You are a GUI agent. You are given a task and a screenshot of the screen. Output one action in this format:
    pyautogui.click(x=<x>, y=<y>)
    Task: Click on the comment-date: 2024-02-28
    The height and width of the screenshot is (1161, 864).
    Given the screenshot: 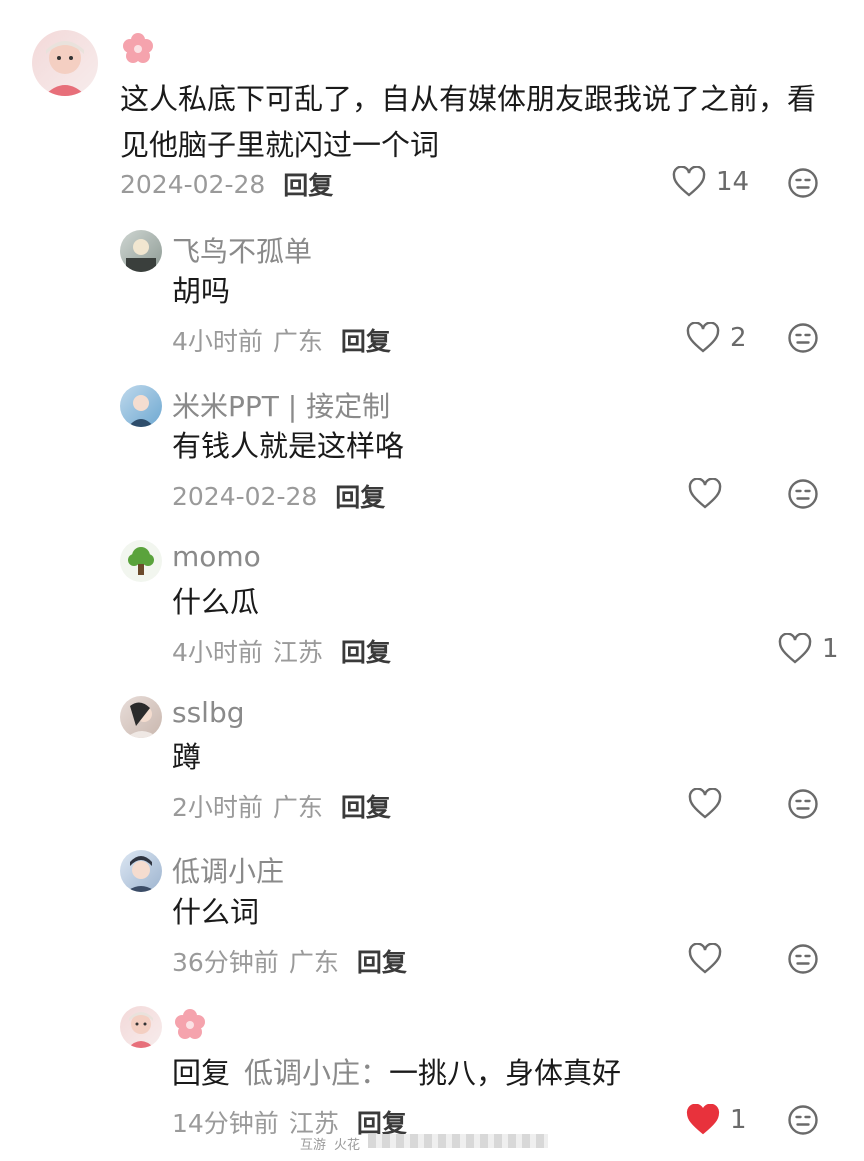 What is the action you would take?
    pyautogui.click(x=193, y=184)
    